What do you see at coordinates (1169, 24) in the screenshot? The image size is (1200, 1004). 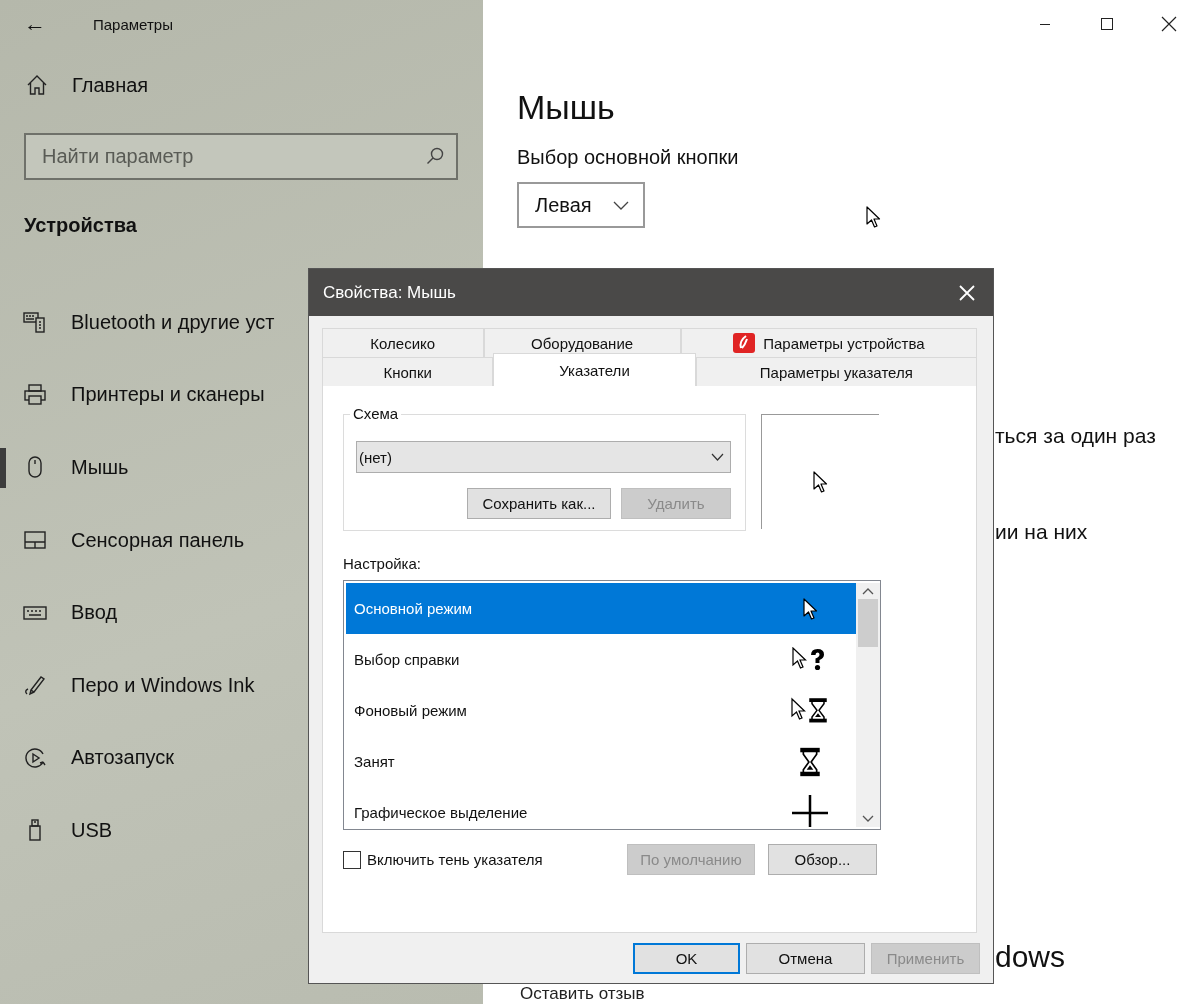 I see `close-icon` at bounding box center [1169, 24].